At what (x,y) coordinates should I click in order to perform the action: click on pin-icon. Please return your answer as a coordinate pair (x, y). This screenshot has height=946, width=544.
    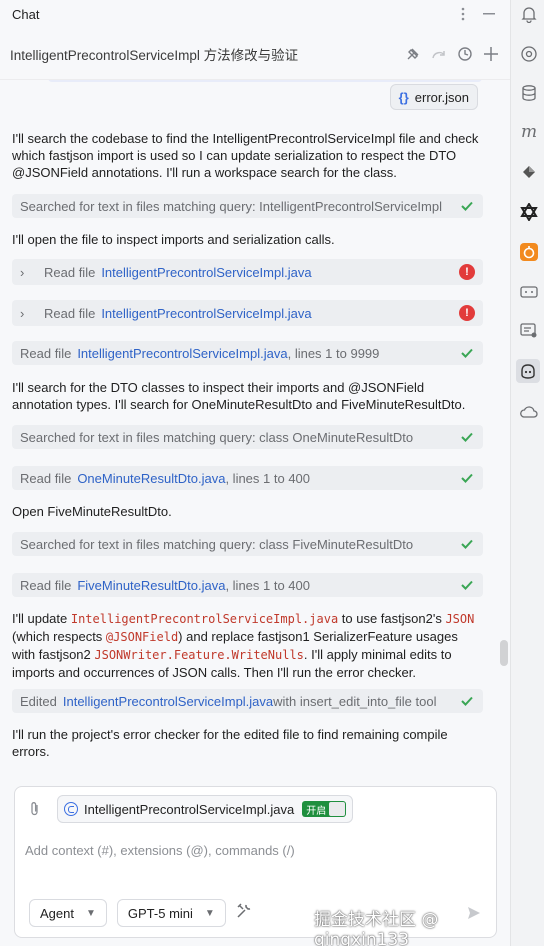
    Looking at the image, I should click on (413, 54).